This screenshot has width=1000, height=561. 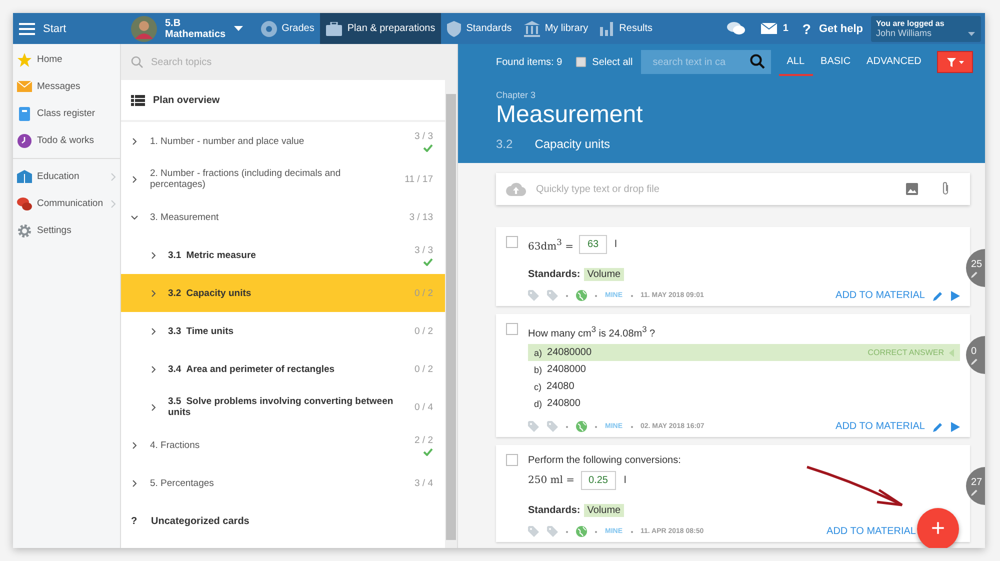 I want to click on progress-count: 3 / 4, so click(x=423, y=483).